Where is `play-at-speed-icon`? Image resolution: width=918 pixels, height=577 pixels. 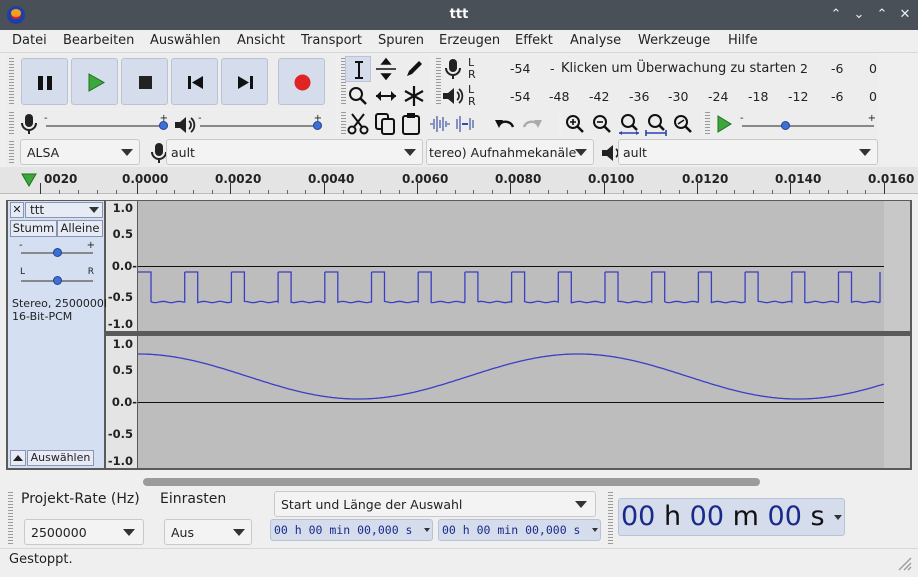
play-at-speed-icon is located at coordinates (723, 124).